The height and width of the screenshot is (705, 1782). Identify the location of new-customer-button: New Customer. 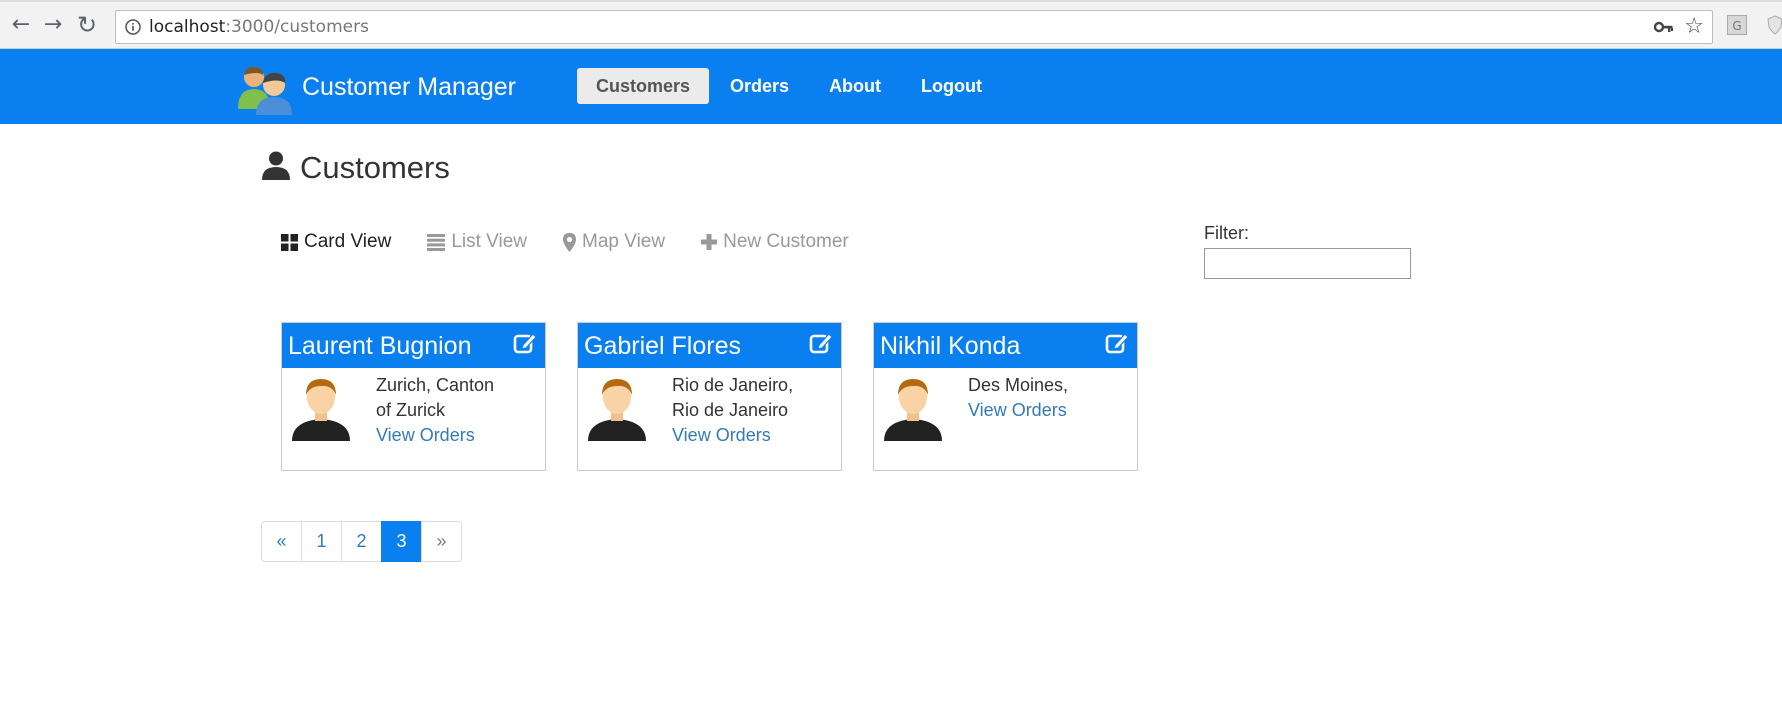
(775, 242).